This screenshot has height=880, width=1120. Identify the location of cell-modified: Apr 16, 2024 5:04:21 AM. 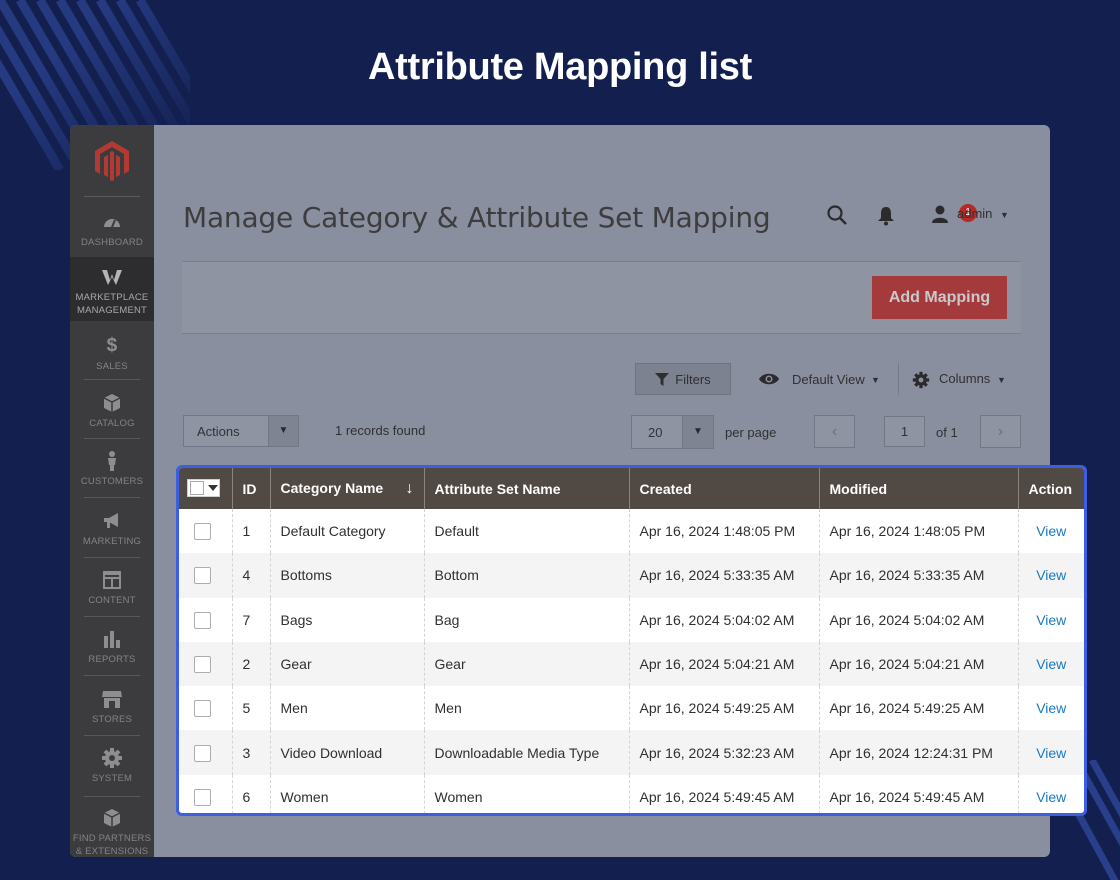
(919, 664).